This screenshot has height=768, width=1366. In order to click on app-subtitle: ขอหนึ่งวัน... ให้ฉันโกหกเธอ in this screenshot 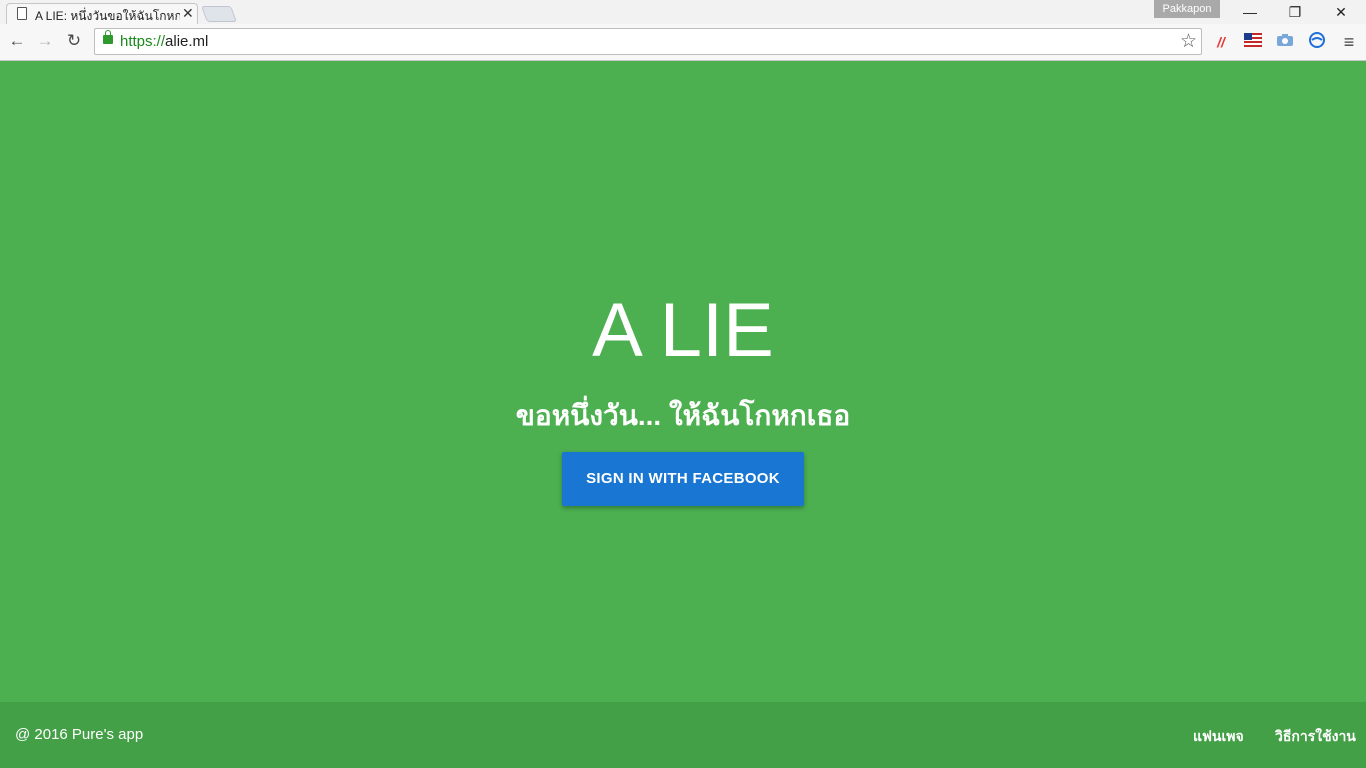, I will do `click(683, 415)`.